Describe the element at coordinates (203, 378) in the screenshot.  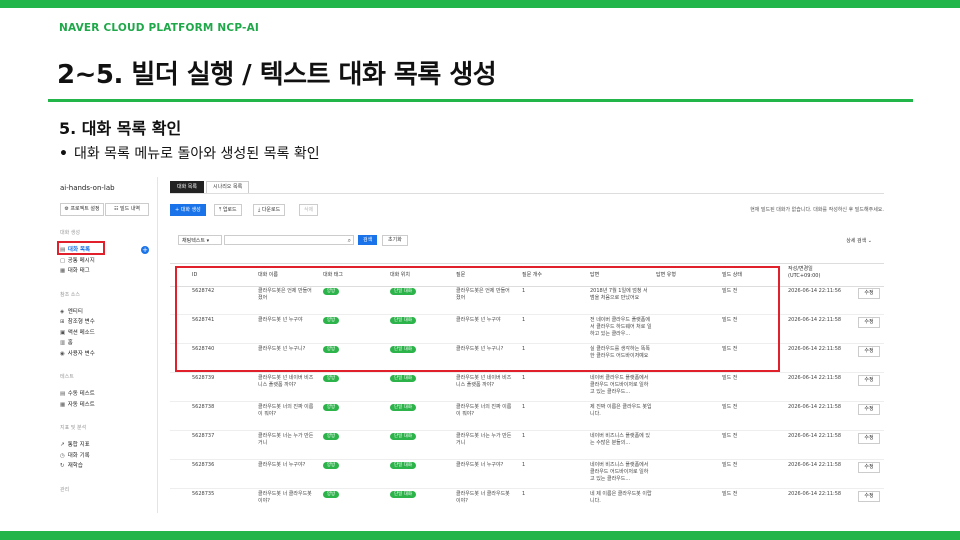
I see `cell-id: 5628739` at that location.